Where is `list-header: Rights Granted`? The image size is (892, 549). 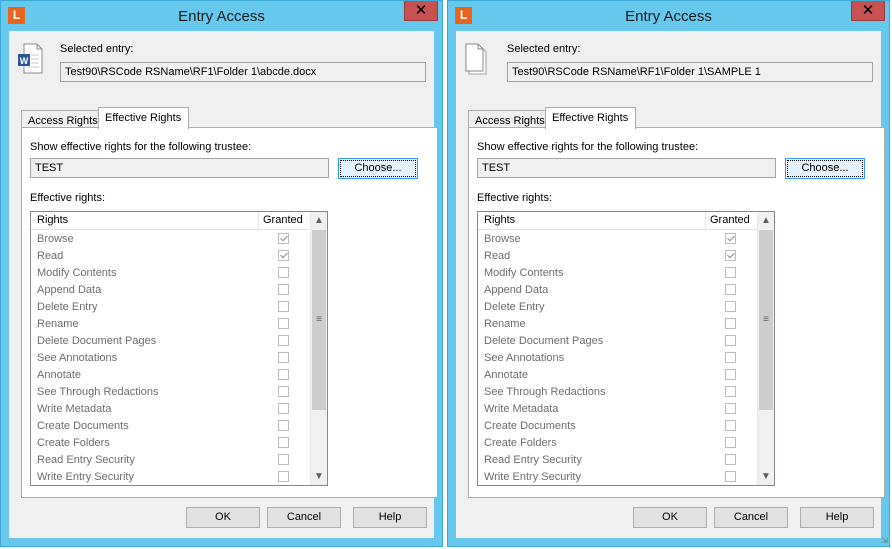 list-header: Rights Granted is located at coordinates (617, 221).